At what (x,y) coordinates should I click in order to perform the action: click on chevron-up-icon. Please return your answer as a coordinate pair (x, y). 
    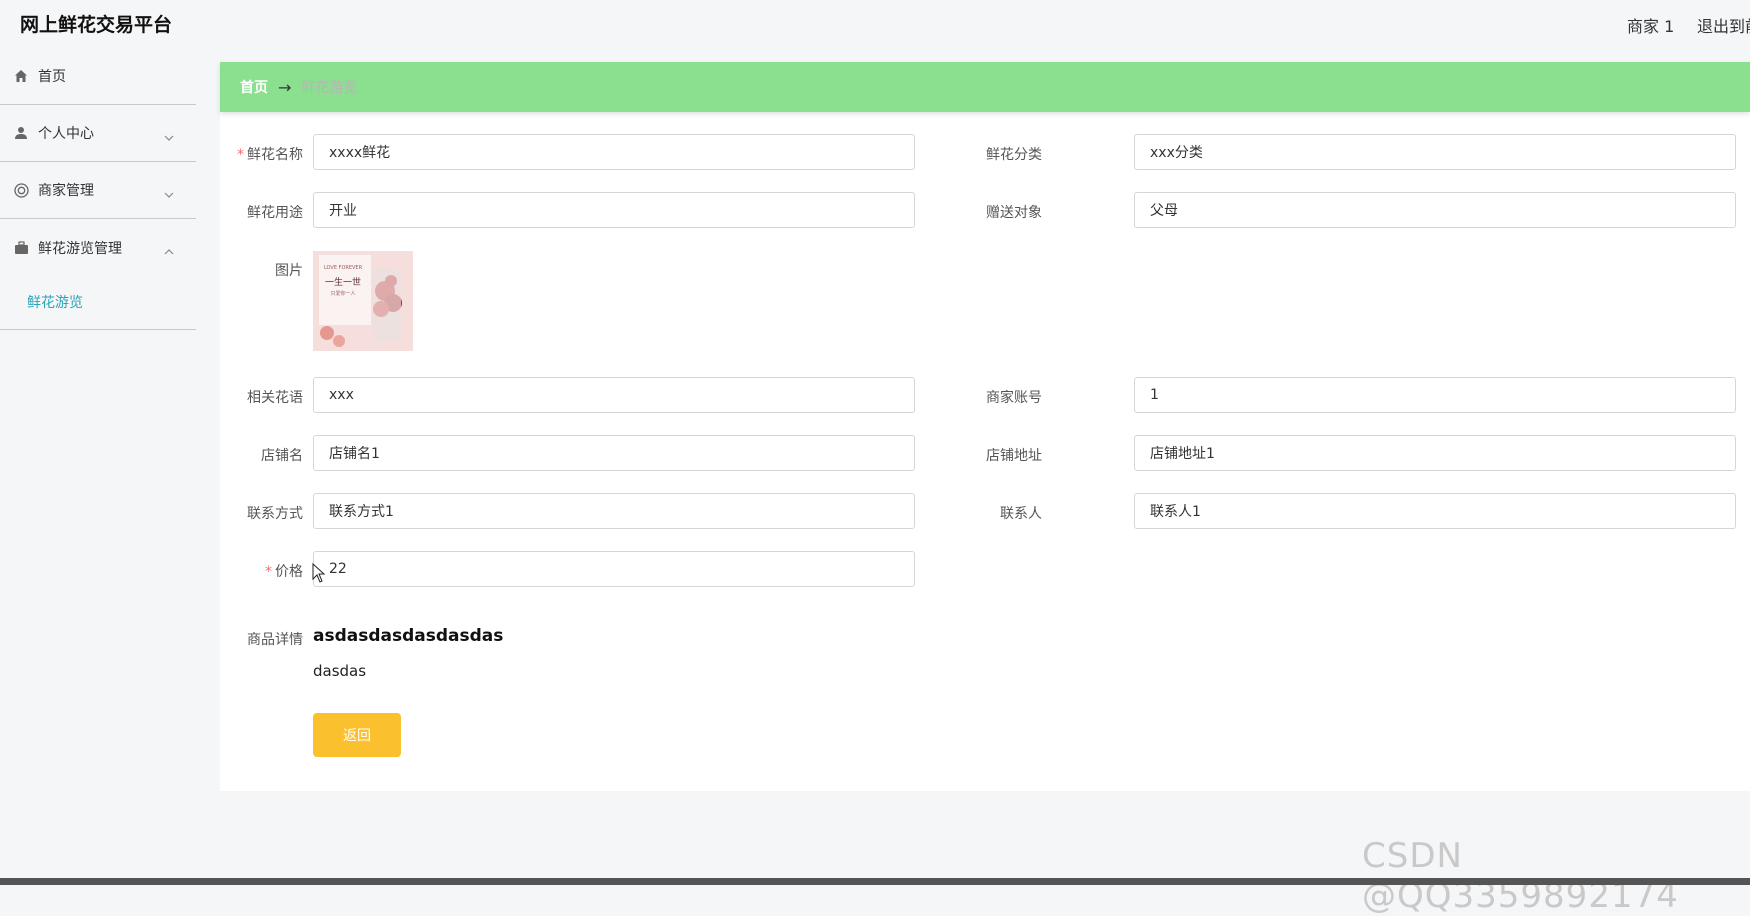
    Looking at the image, I should click on (169, 250).